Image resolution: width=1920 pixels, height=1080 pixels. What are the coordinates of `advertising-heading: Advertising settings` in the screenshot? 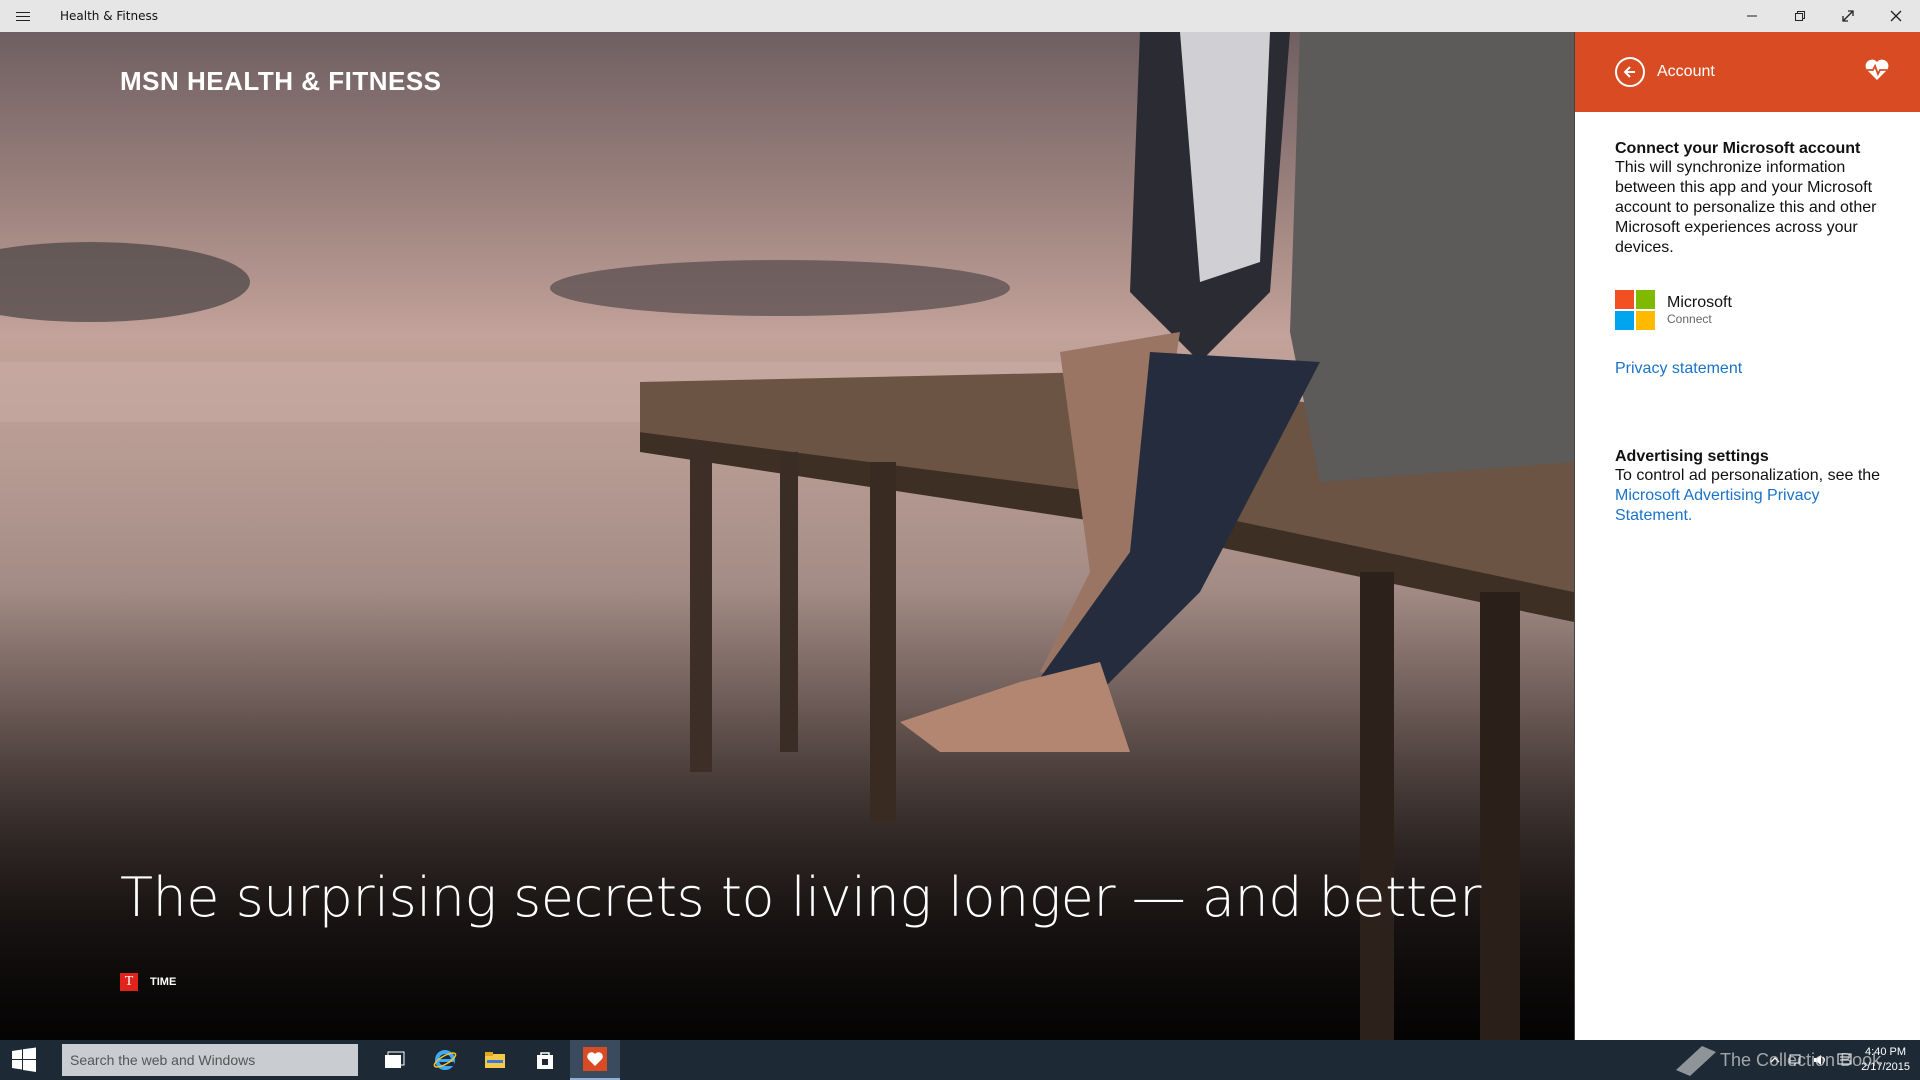 It's located at (1692, 456).